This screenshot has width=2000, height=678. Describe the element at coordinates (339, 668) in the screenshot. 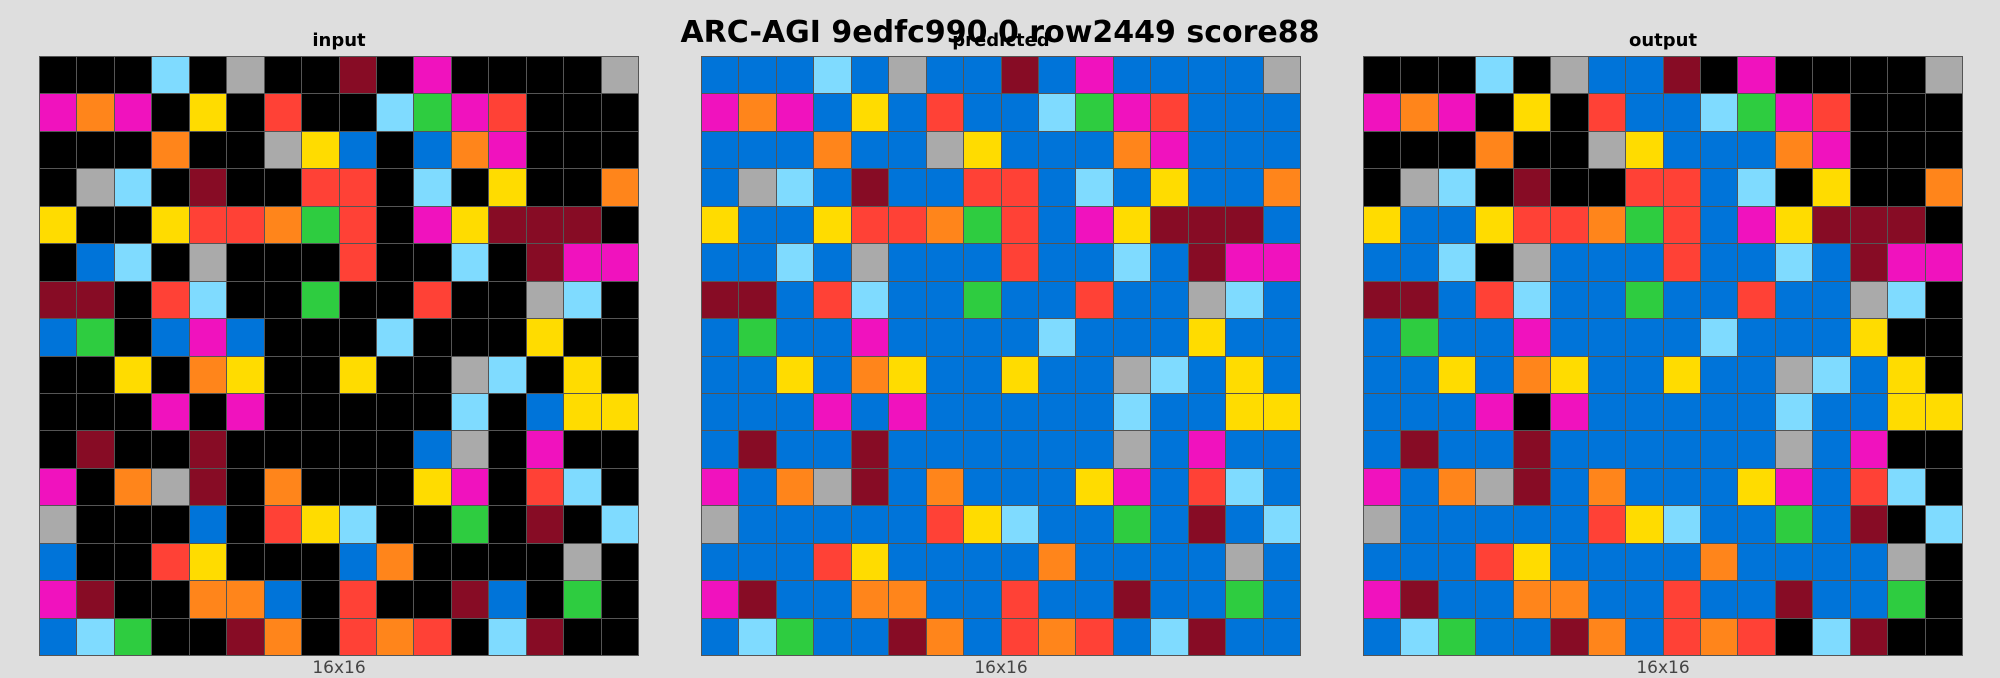

I see `input-dims: 16x16` at that location.